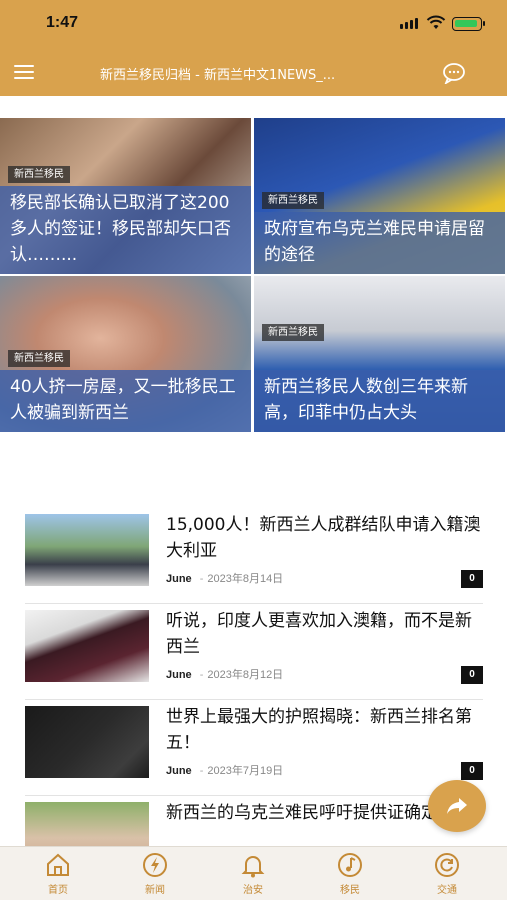 This screenshot has height=900, width=507. I want to click on tab-immigration: 移民, so click(350, 873).